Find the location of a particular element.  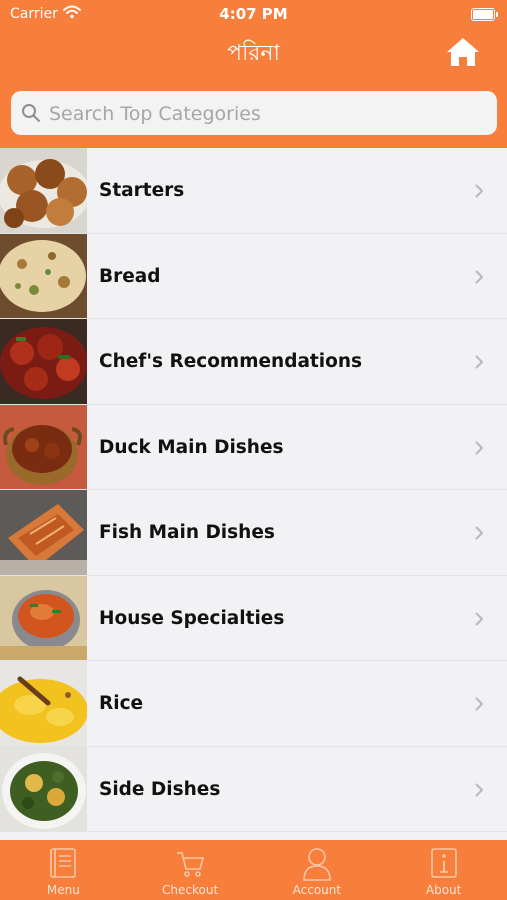

category-row-fish-main-dishes: Fish Main Dishes is located at coordinates (253, 533).